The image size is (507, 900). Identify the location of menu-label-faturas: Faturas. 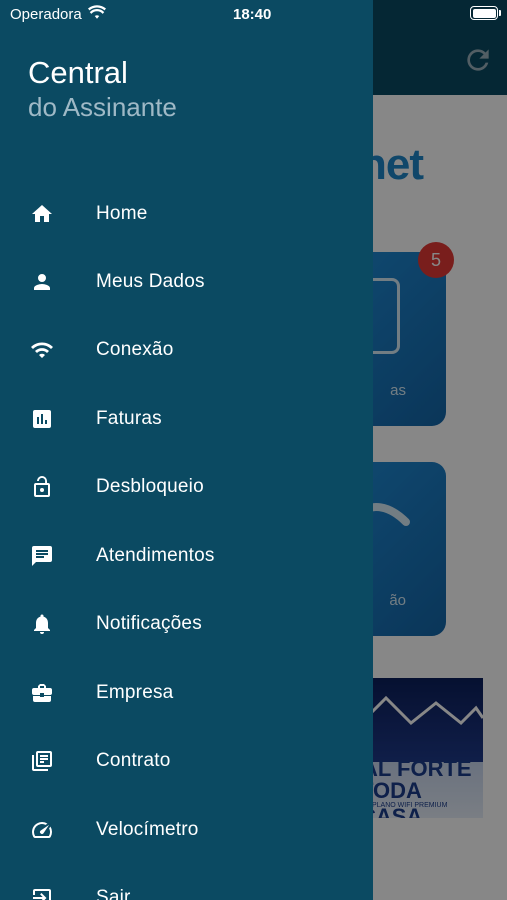
(129, 418).